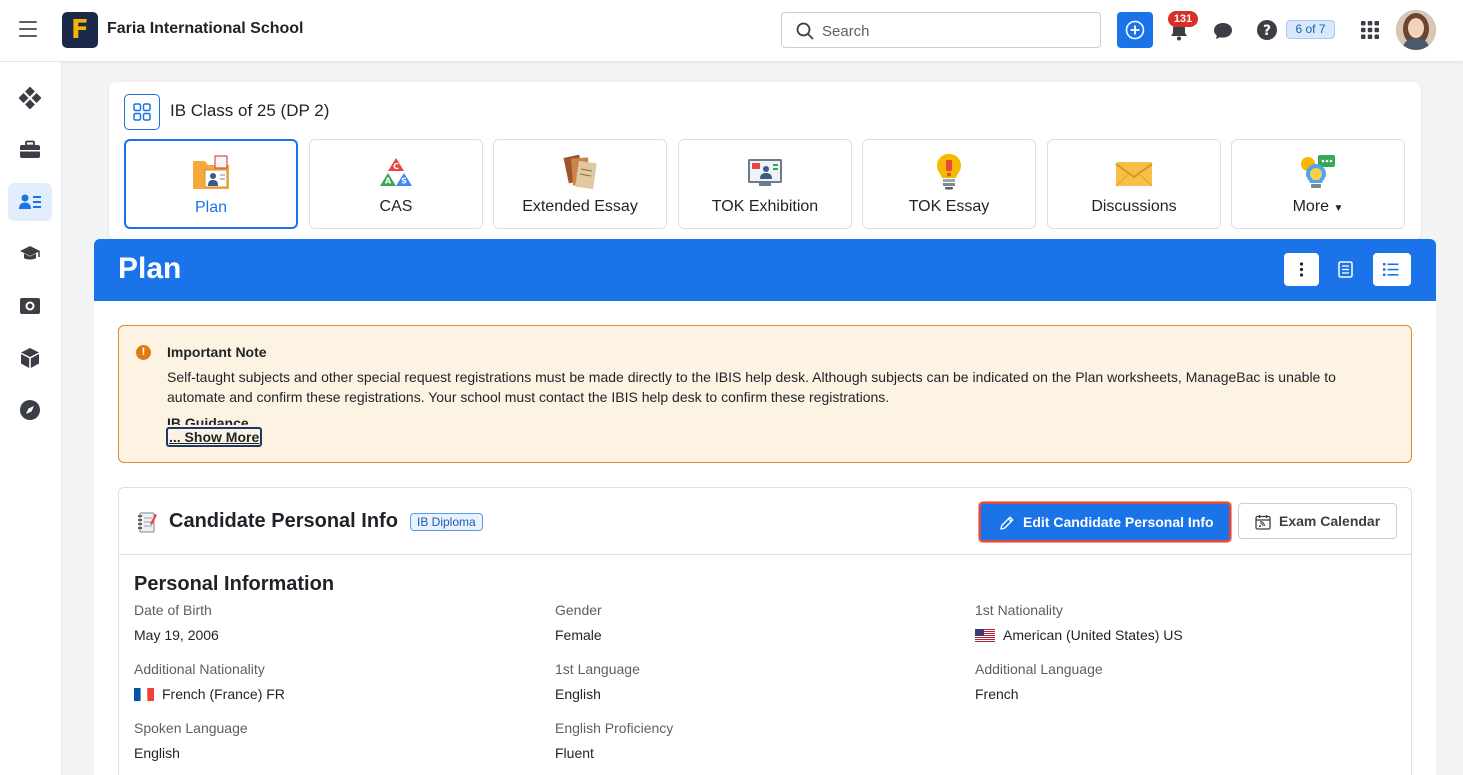 This screenshot has width=1463, height=775. I want to click on field-label: Date of Birth, so click(173, 610).